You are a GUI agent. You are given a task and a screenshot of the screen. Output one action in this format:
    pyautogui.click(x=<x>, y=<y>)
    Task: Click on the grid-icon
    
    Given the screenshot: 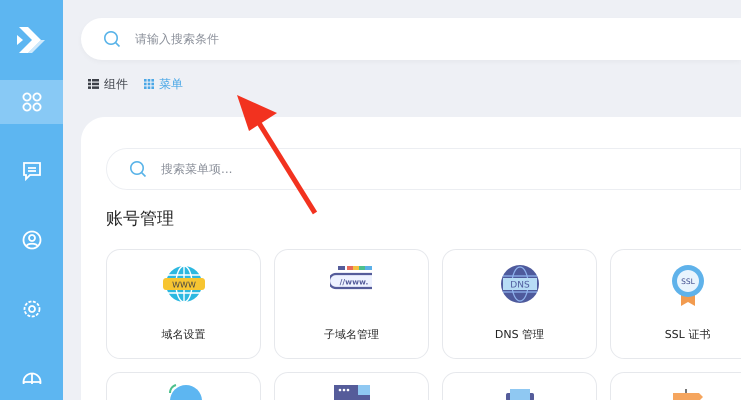 What is the action you would take?
    pyautogui.click(x=149, y=84)
    